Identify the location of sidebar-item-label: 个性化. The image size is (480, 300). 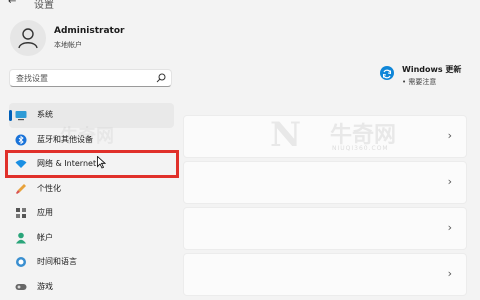
(49, 188).